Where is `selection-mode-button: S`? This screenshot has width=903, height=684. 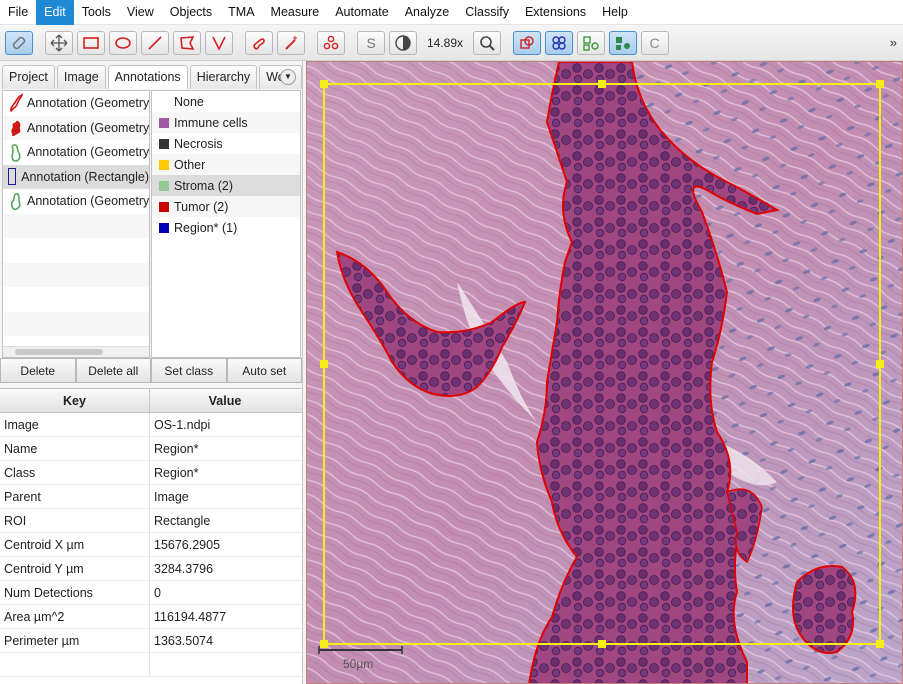 selection-mode-button: S is located at coordinates (371, 42).